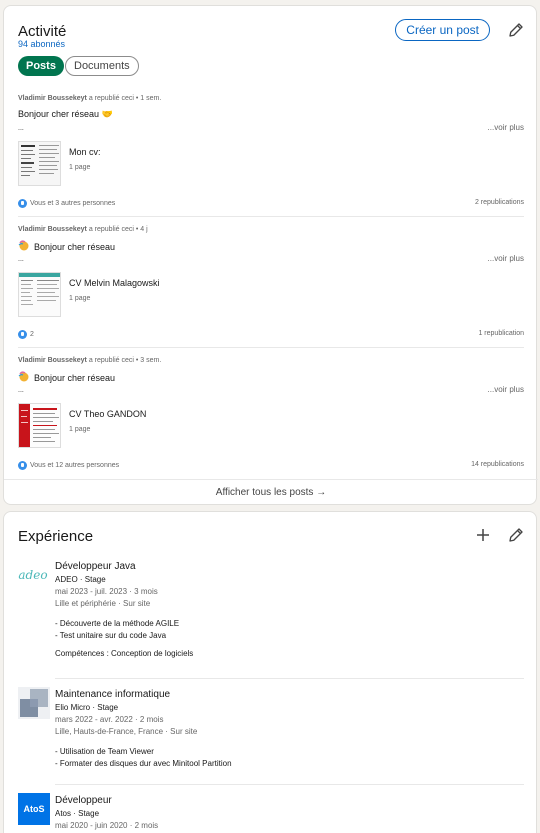 This screenshot has width=540, height=833. What do you see at coordinates (117, 229) in the screenshot?
I see `post-action: a republié ceci • 4 j` at bounding box center [117, 229].